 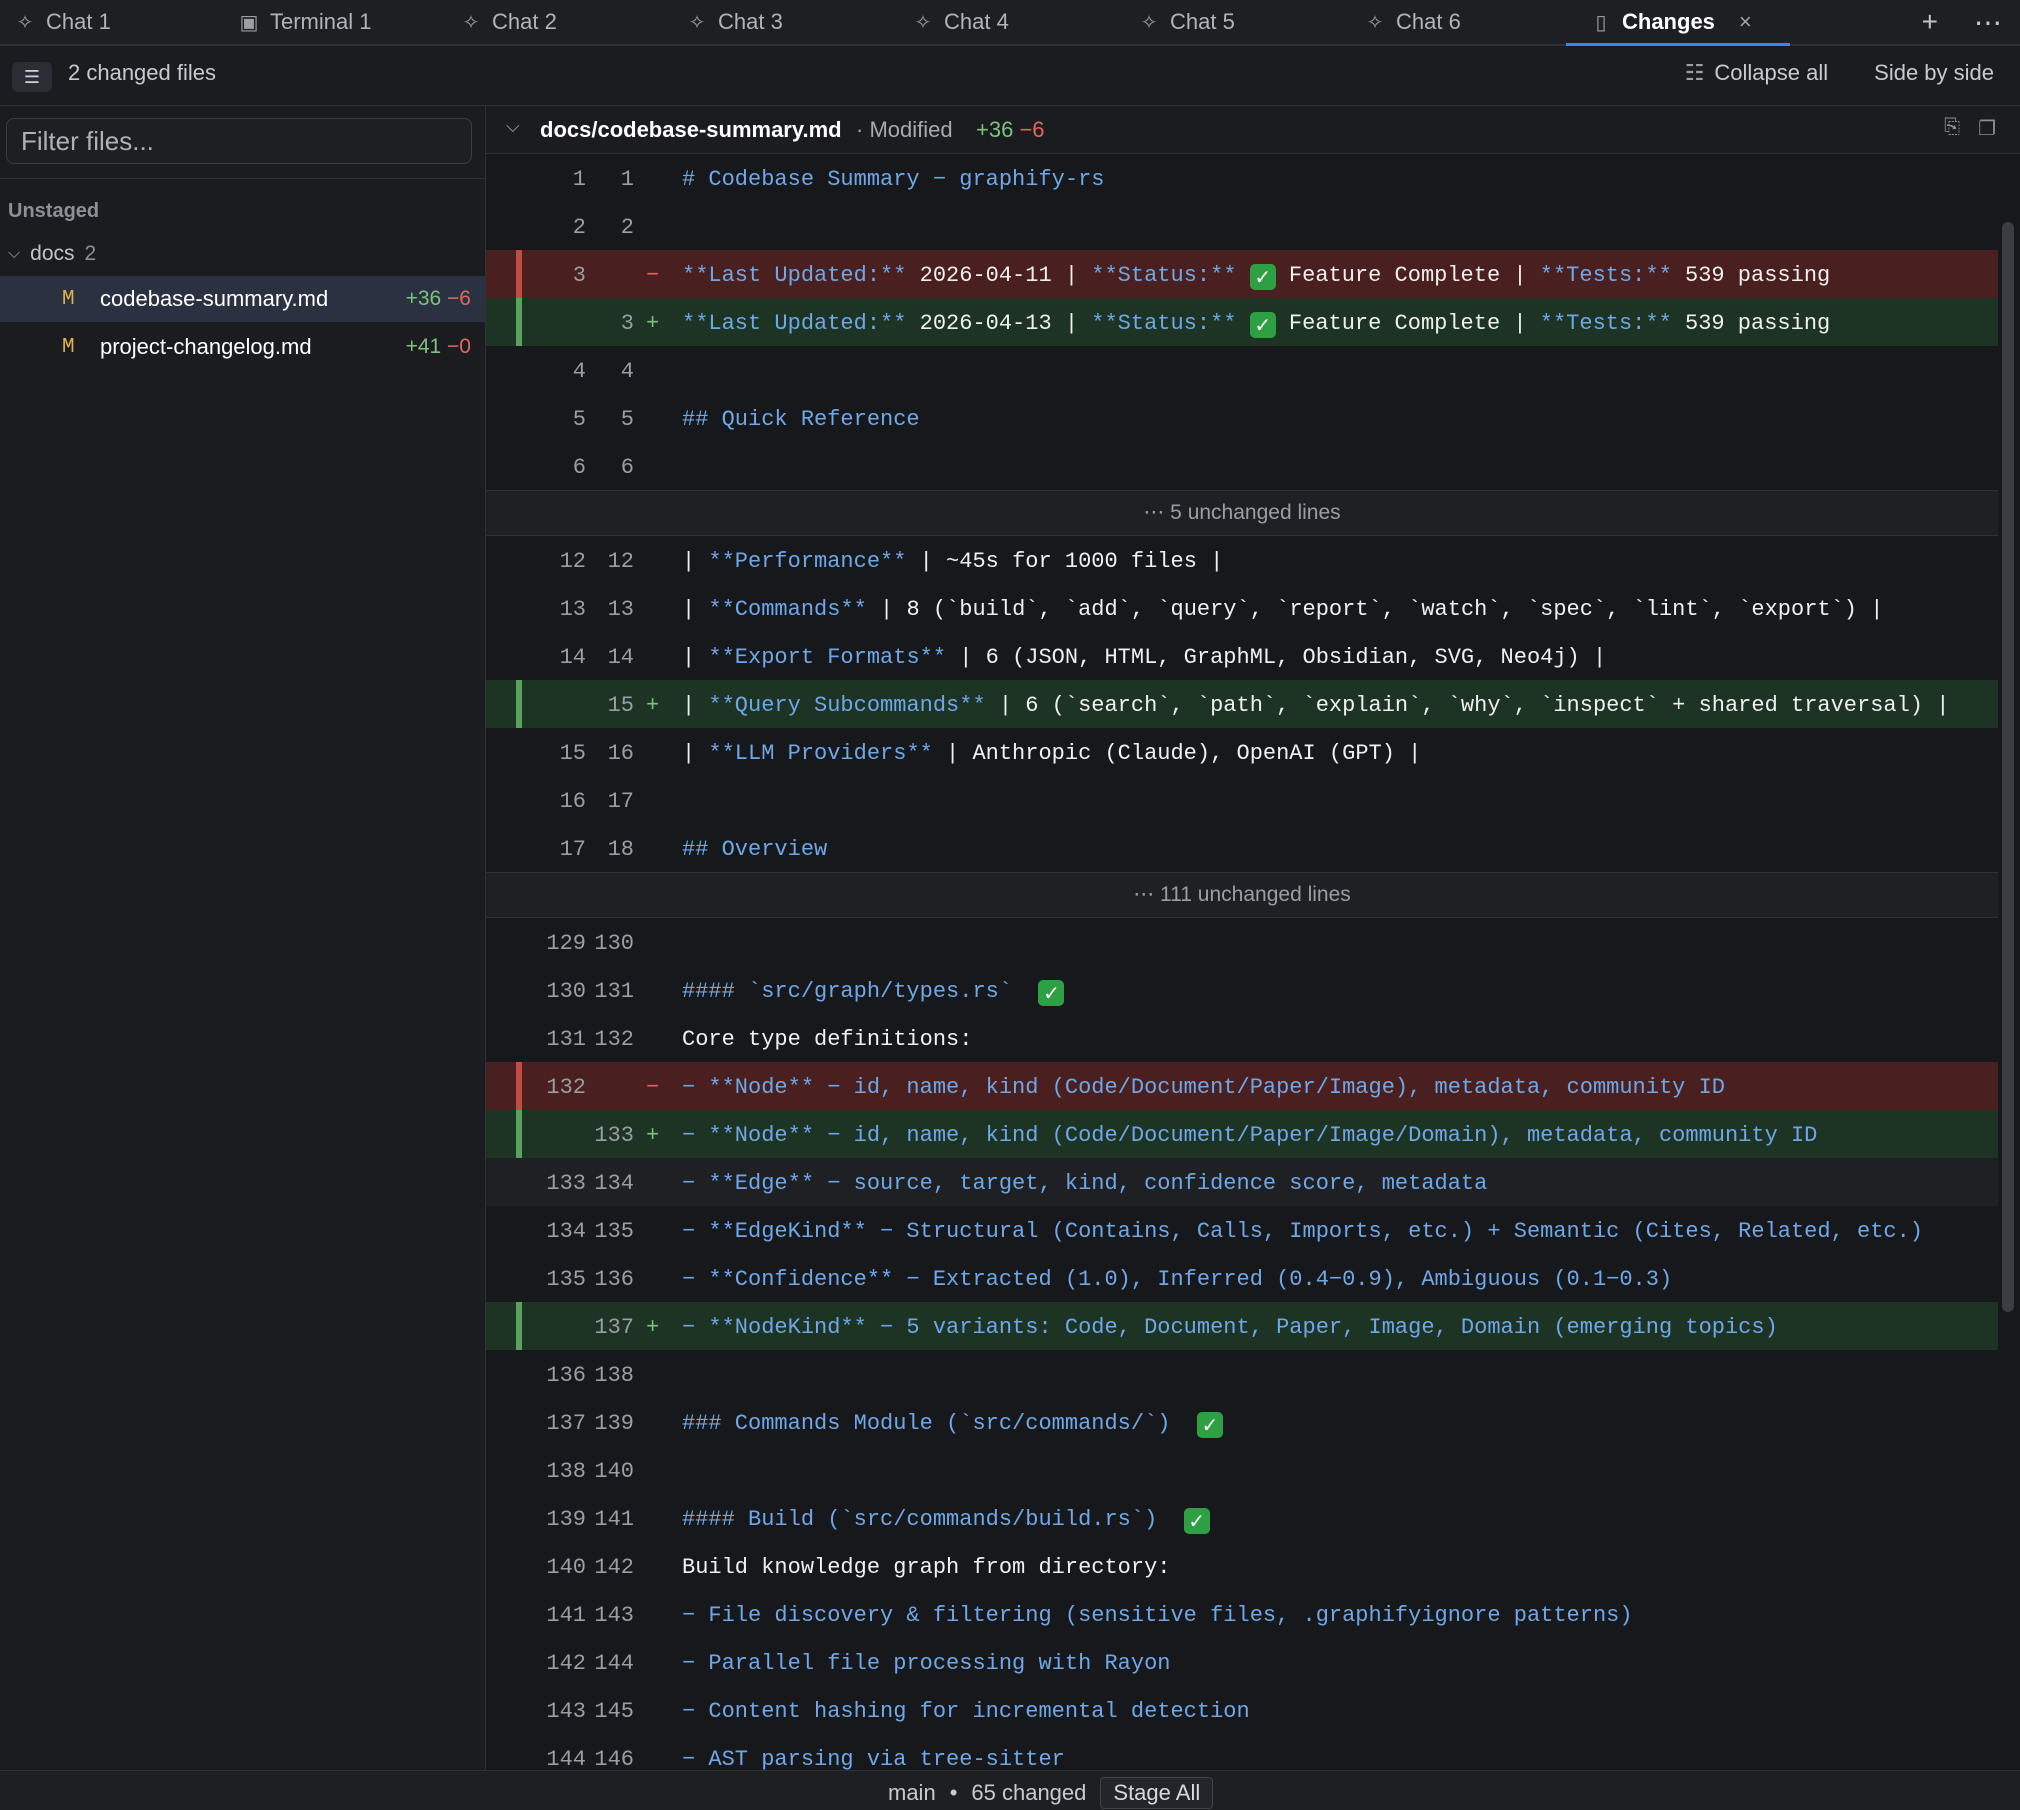 What do you see at coordinates (1694, 72) in the screenshot?
I see `list-collapse-icon: ☷` at bounding box center [1694, 72].